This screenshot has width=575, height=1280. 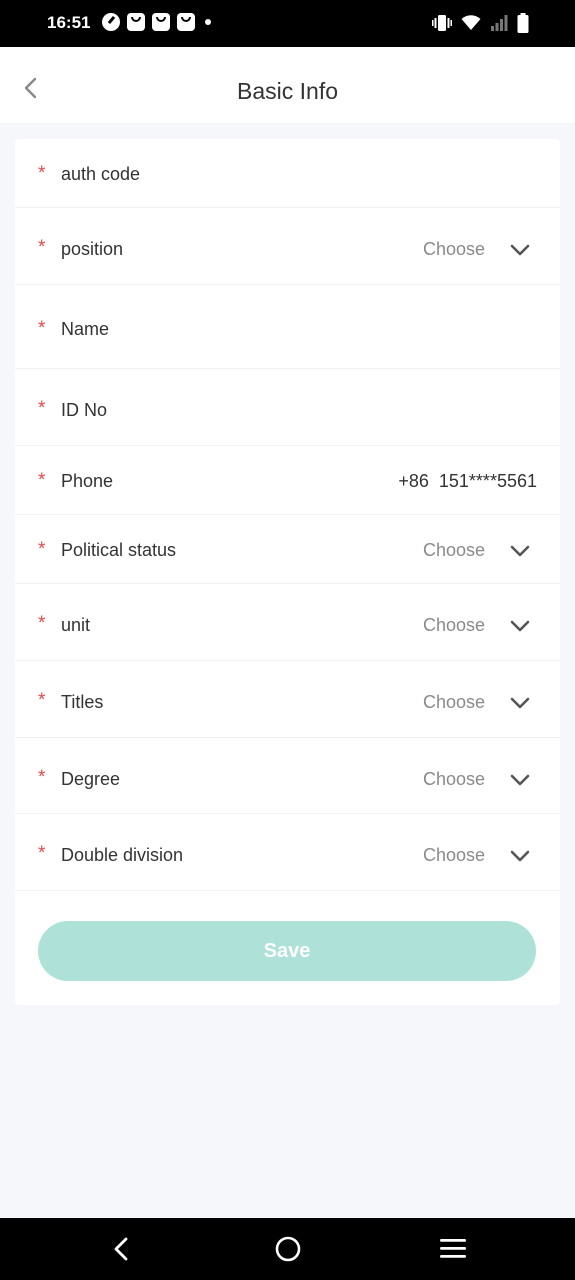 What do you see at coordinates (287, 549) in the screenshot?
I see `political-status-select: * Political status Choose` at bounding box center [287, 549].